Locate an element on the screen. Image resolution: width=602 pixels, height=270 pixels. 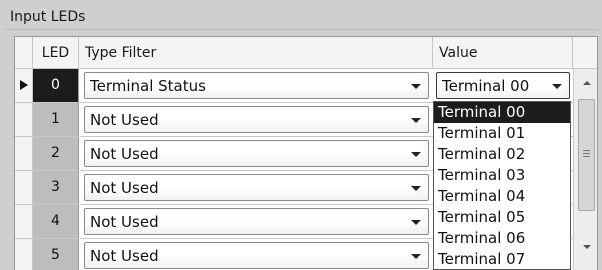
dropdown-option: Terminal 02 is located at coordinates (502, 154).